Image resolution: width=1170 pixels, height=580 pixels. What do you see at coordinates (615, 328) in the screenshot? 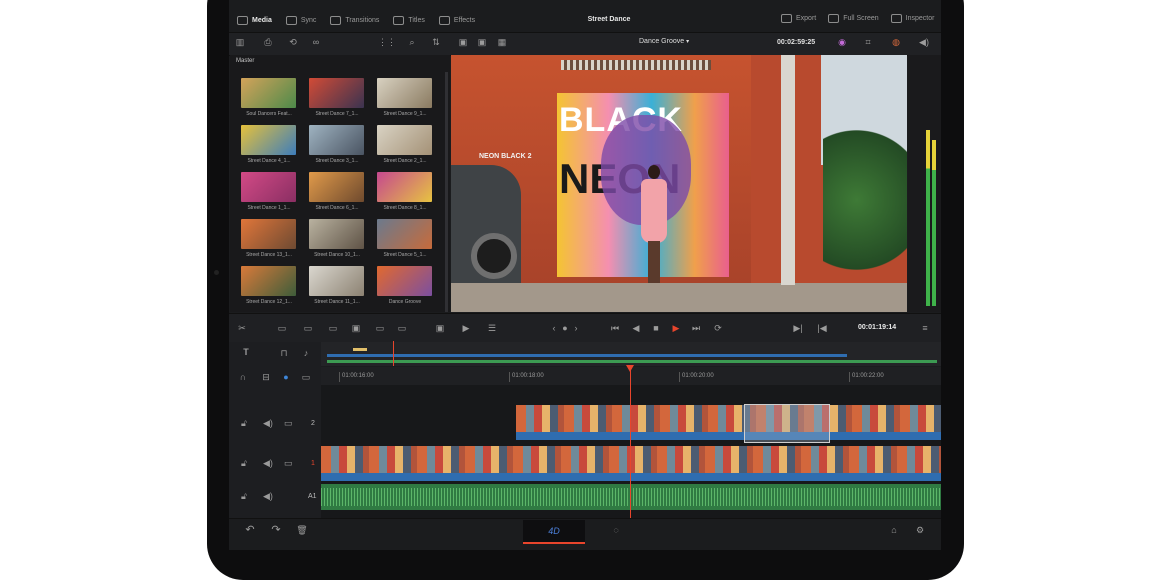
I see `go-to-start-icon: ⏮` at bounding box center [615, 328].